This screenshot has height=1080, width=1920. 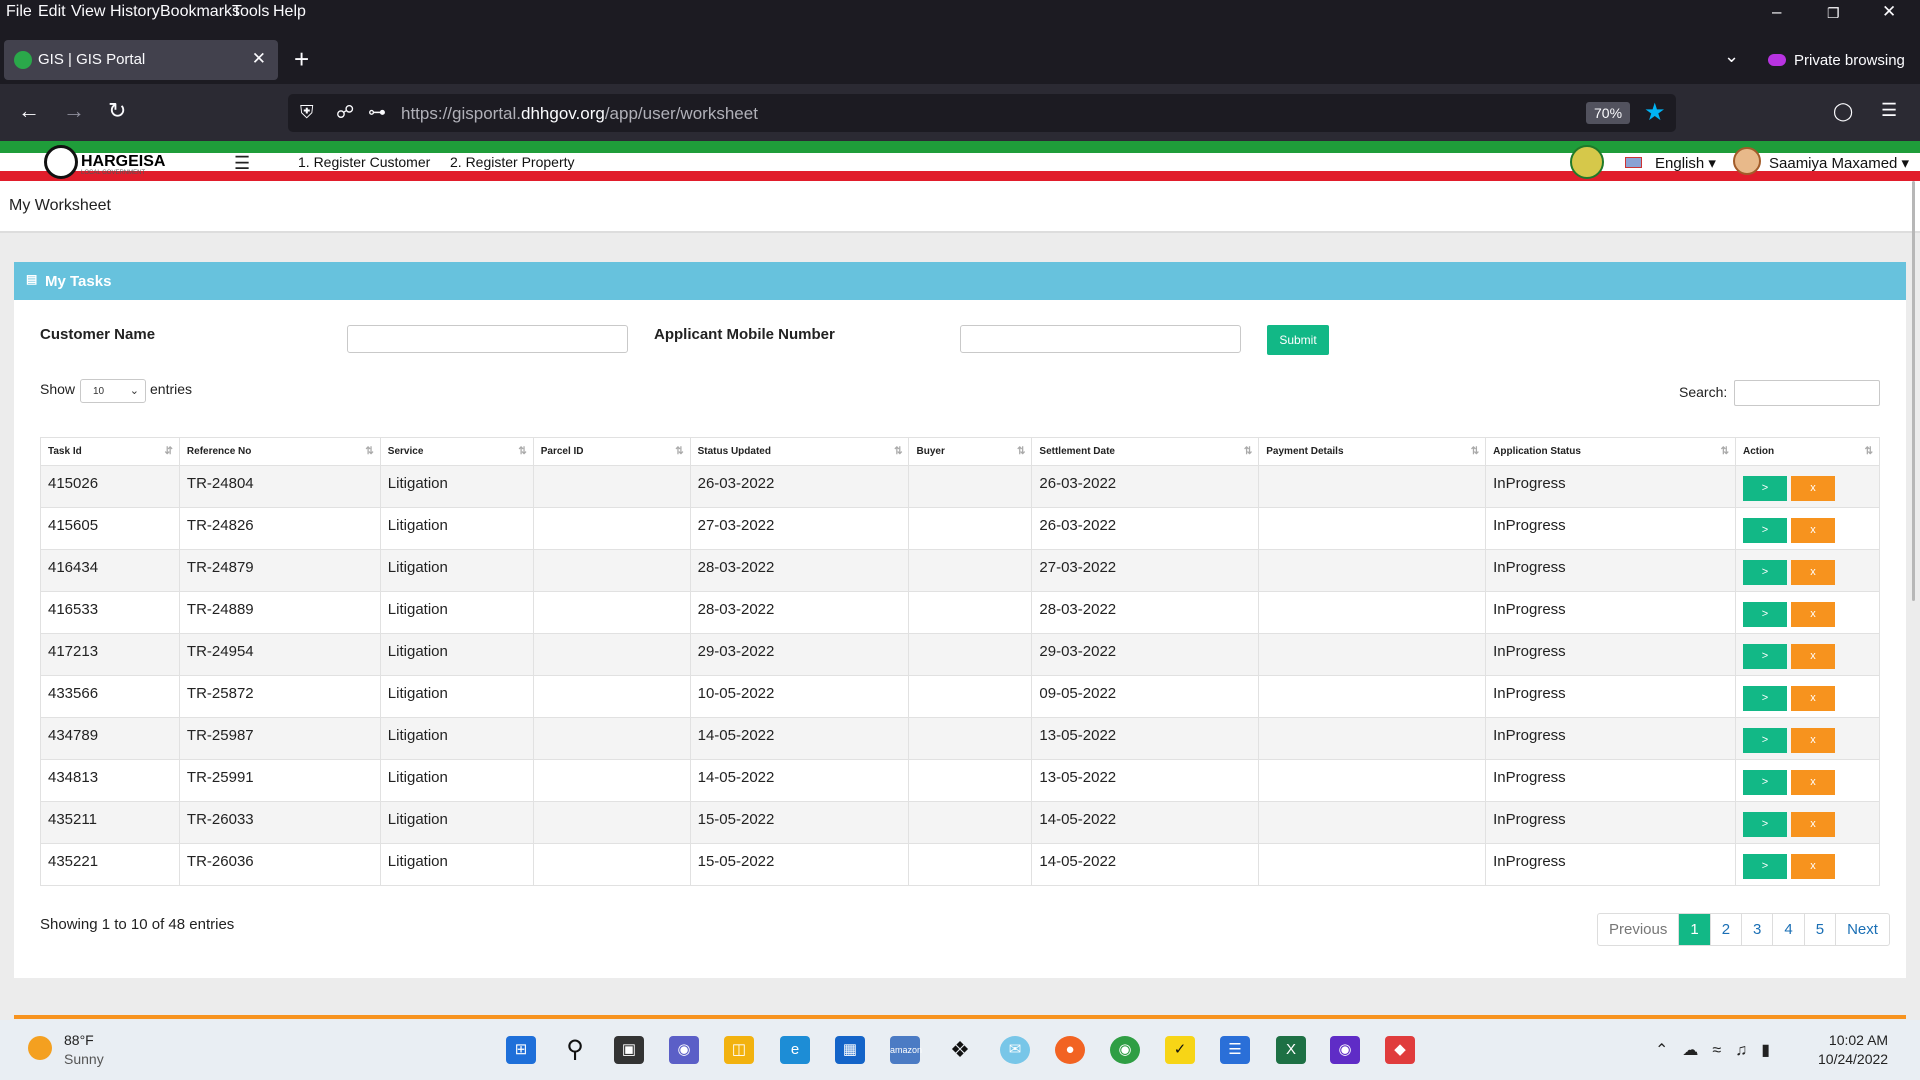 What do you see at coordinates (1889, 12) in the screenshot?
I see `close-window-icon: ✕` at bounding box center [1889, 12].